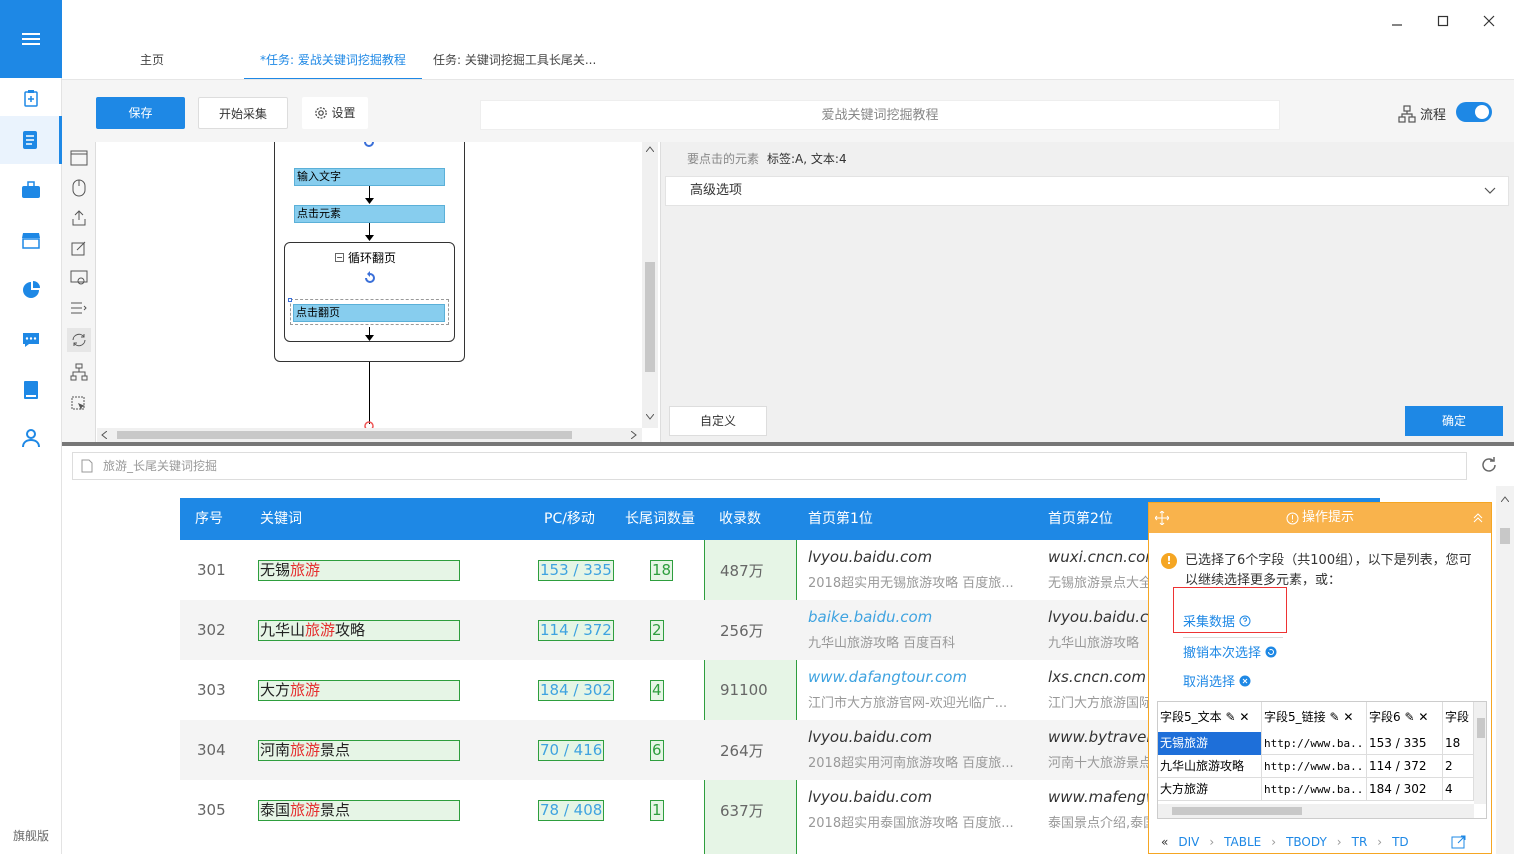  Describe the element at coordinates (31, 190) in the screenshot. I see `sidebar-item-jobs` at that location.